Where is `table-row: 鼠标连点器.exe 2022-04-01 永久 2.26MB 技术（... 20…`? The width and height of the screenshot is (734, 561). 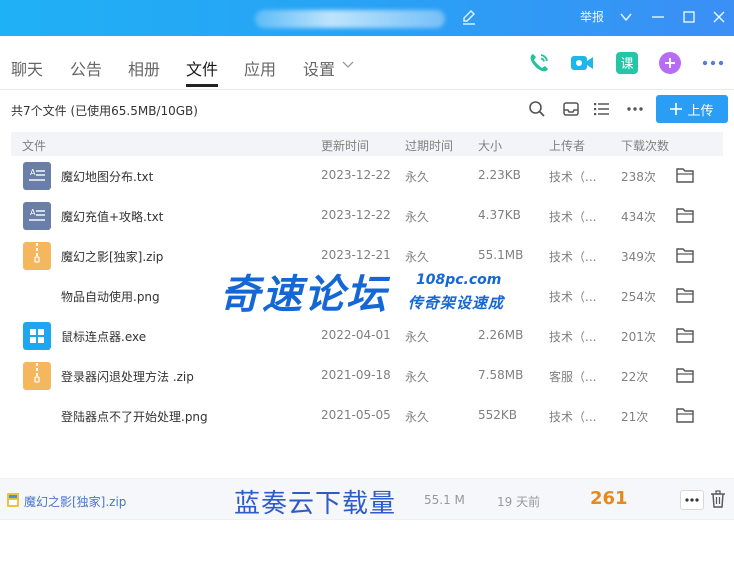 table-row: 鼠标连点器.exe 2022-04-01 永久 2.26MB 技术（... 20… is located at coordinates (367, 336).